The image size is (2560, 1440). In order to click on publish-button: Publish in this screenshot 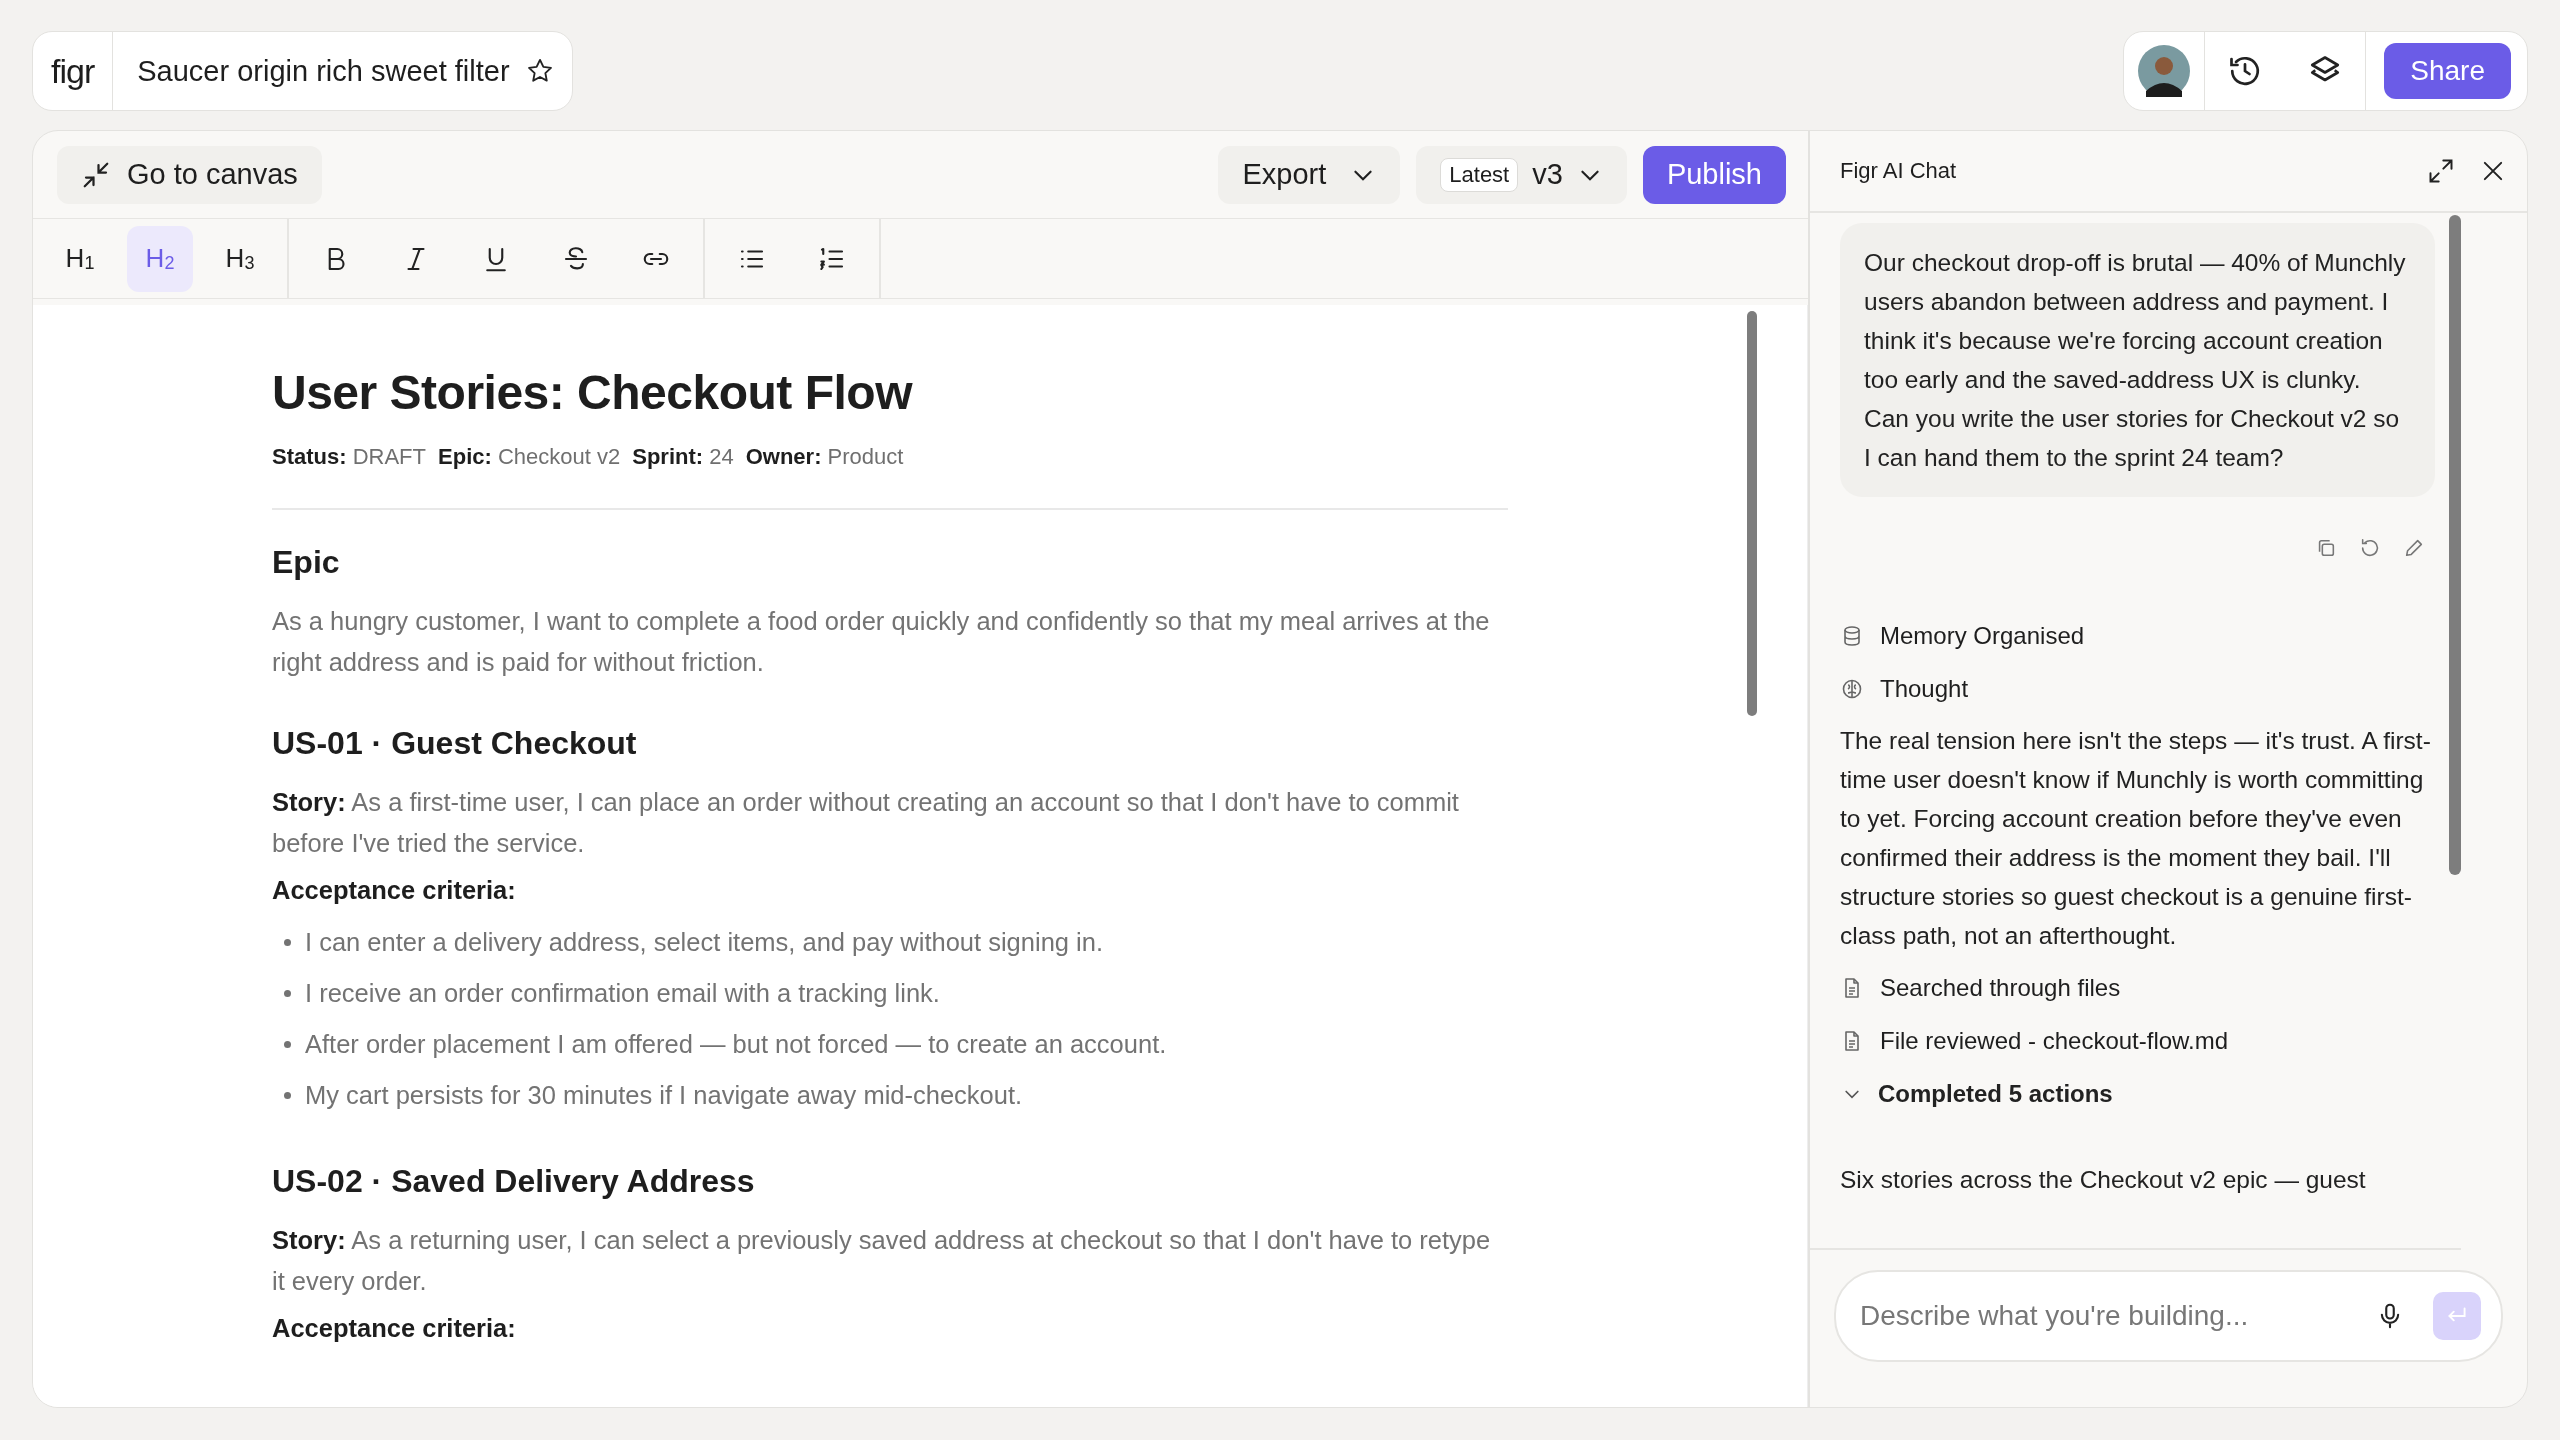, I will do `click(1714, 174)`.